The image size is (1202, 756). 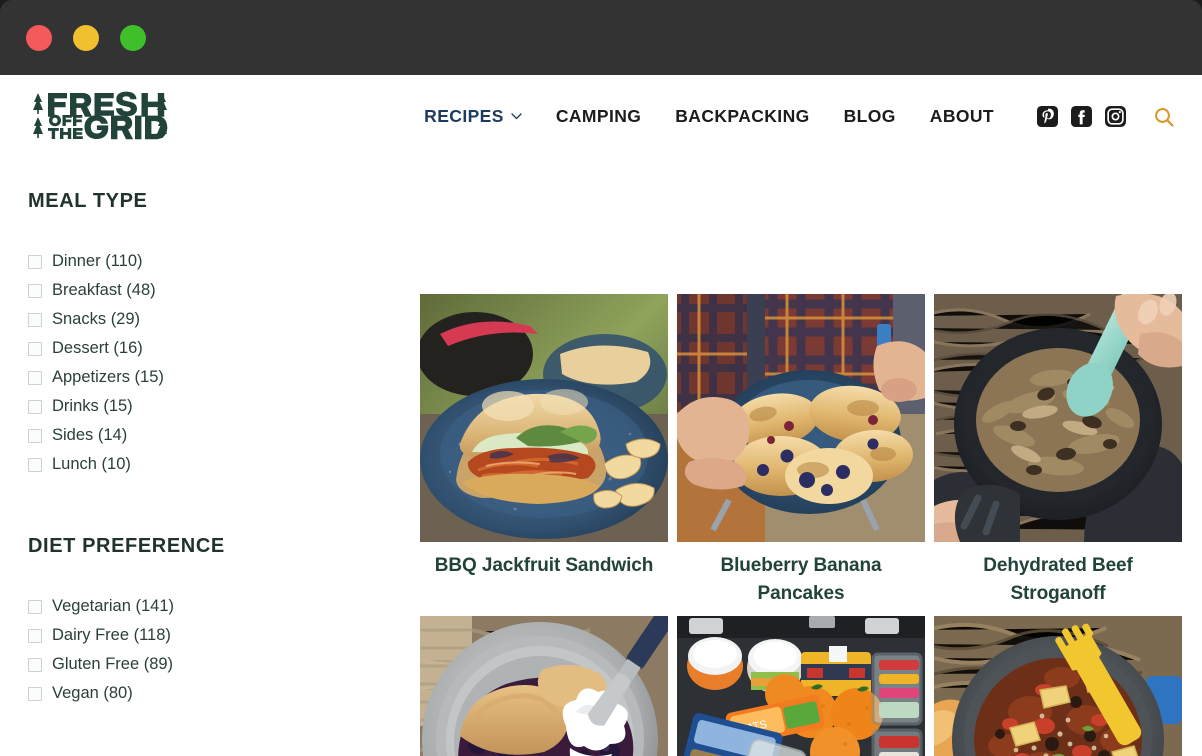 What do you see at coordinates (224, 664) in the screenshot?
I see `filter-option-gluten-free: Gluten Free (89)` at bounding box center [224, 664].